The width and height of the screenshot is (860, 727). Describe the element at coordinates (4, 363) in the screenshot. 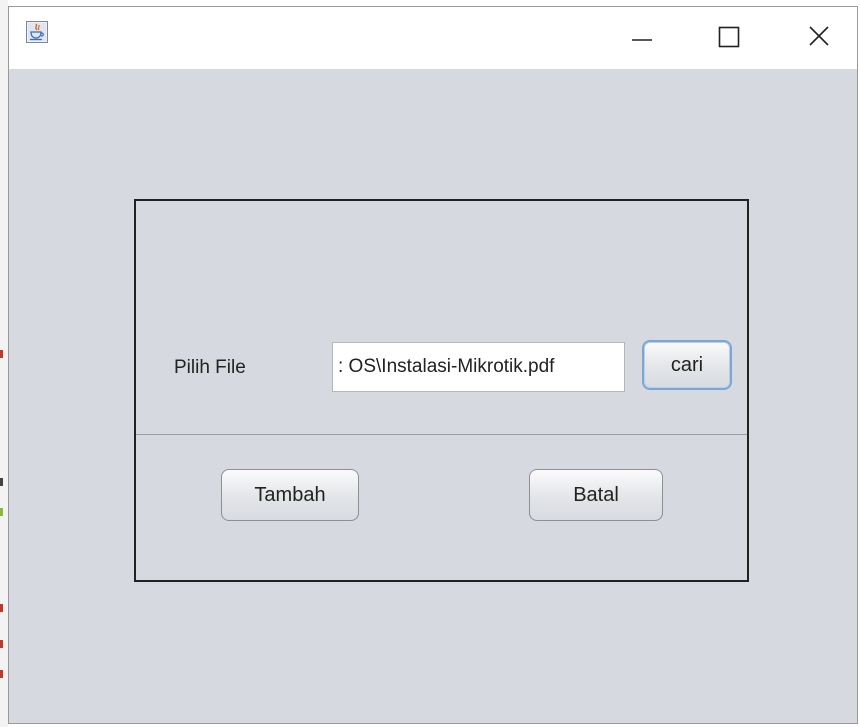

I see `background-window-edge` at that location.